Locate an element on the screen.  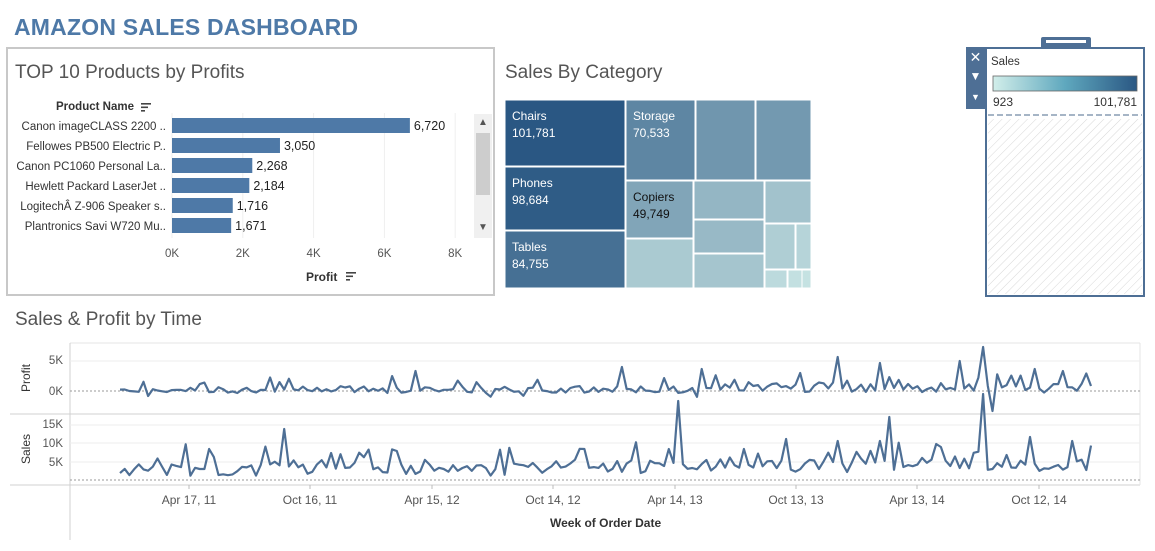
legend-color-ramp is located at coordinates (1065, 83).